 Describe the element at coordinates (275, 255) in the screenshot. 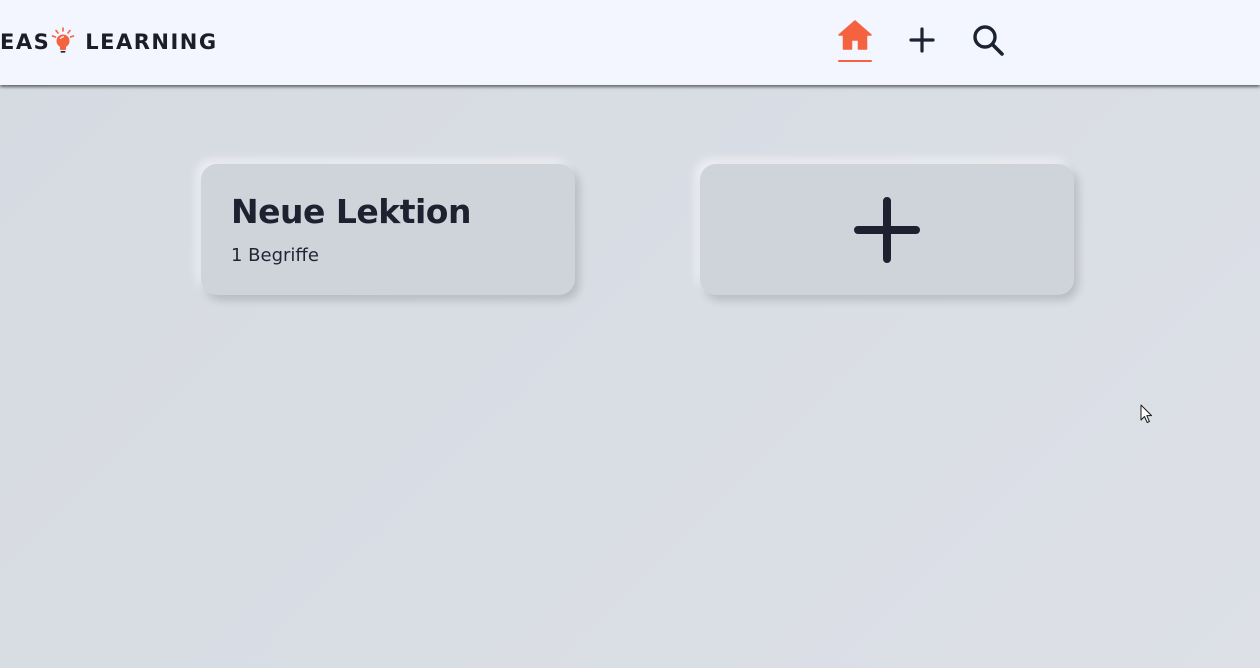

I see `lesson-term-count: 1 Begriffe` at that location.